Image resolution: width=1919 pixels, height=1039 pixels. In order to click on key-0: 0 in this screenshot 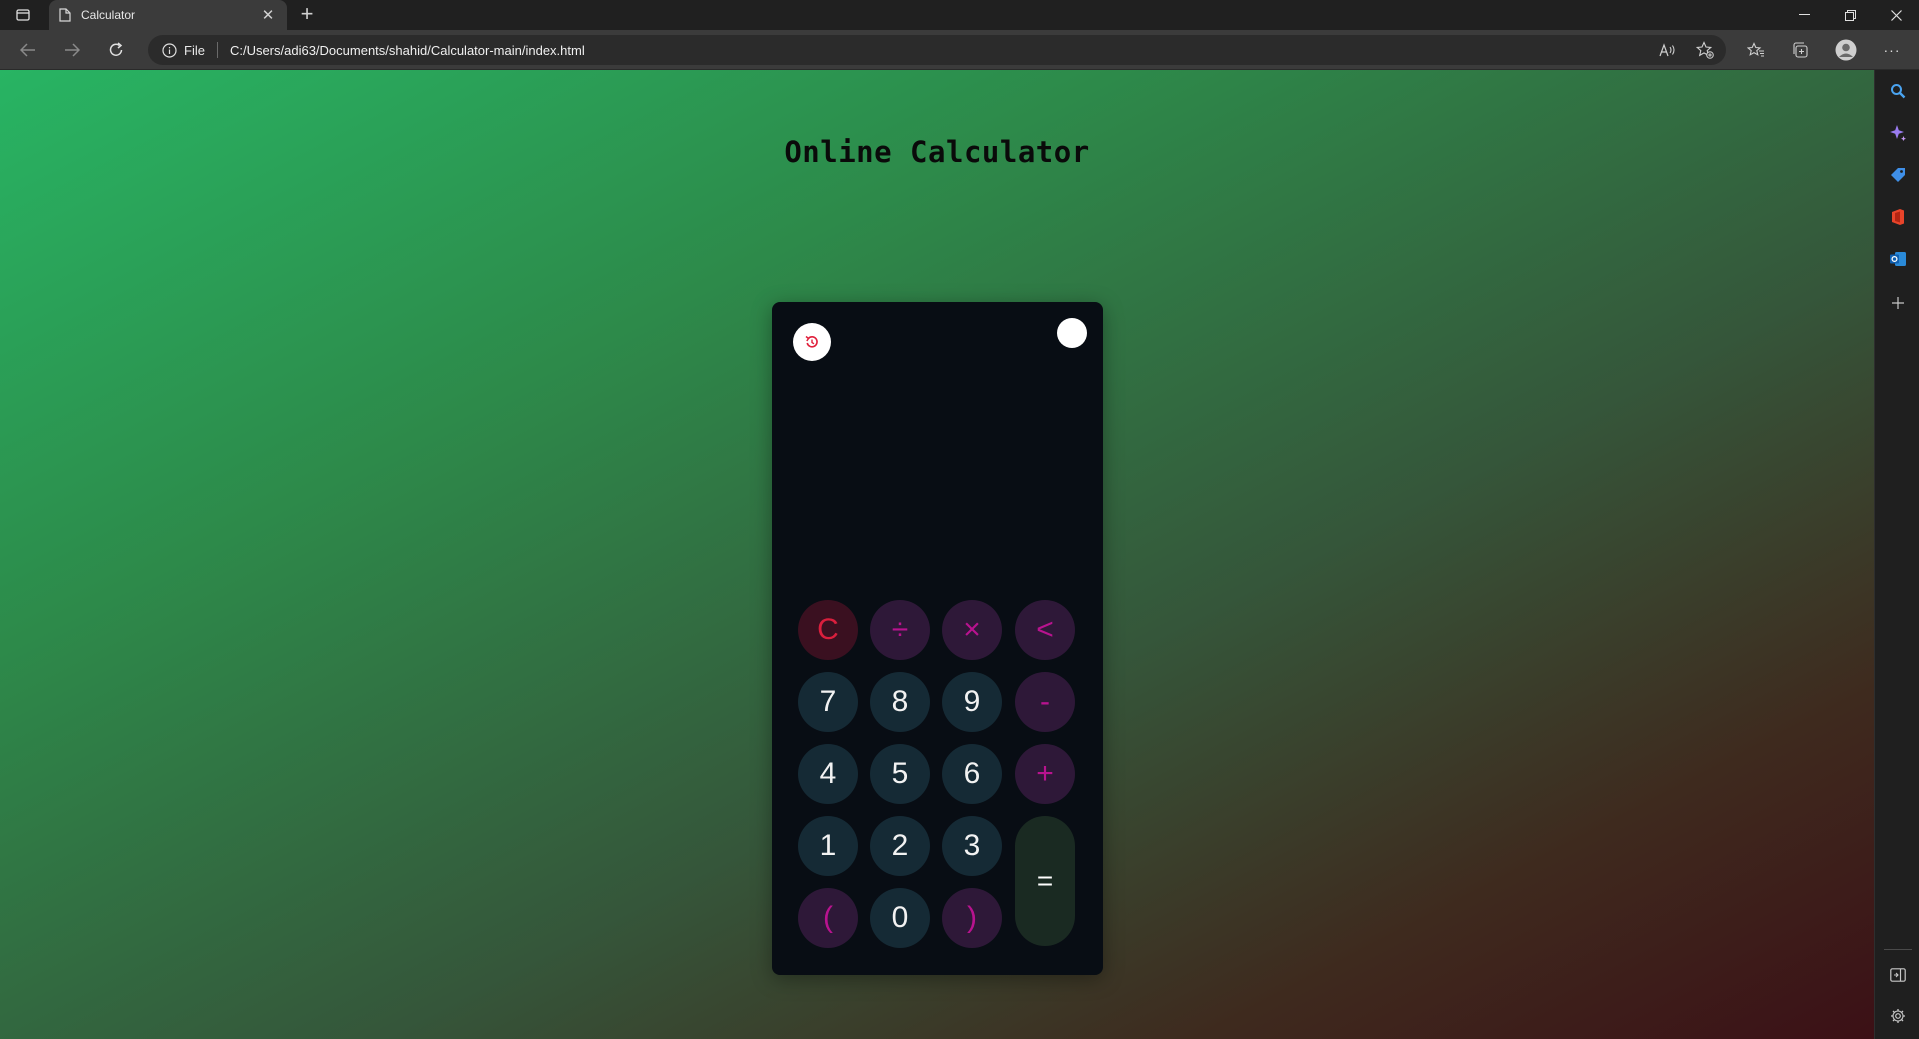, I will do `click(900, 918)`.